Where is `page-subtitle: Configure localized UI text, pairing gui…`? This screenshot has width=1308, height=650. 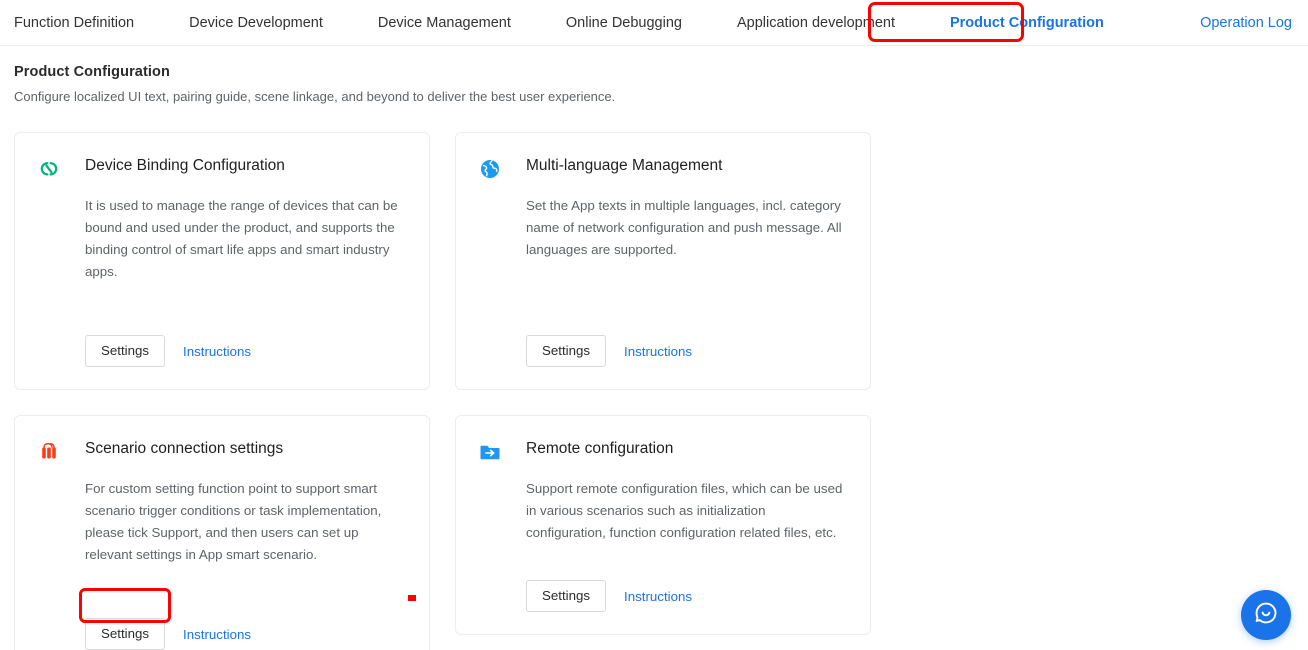 page-subtitle: Configure localized UI text, pairing gui… is located at coordinates (315, 96).